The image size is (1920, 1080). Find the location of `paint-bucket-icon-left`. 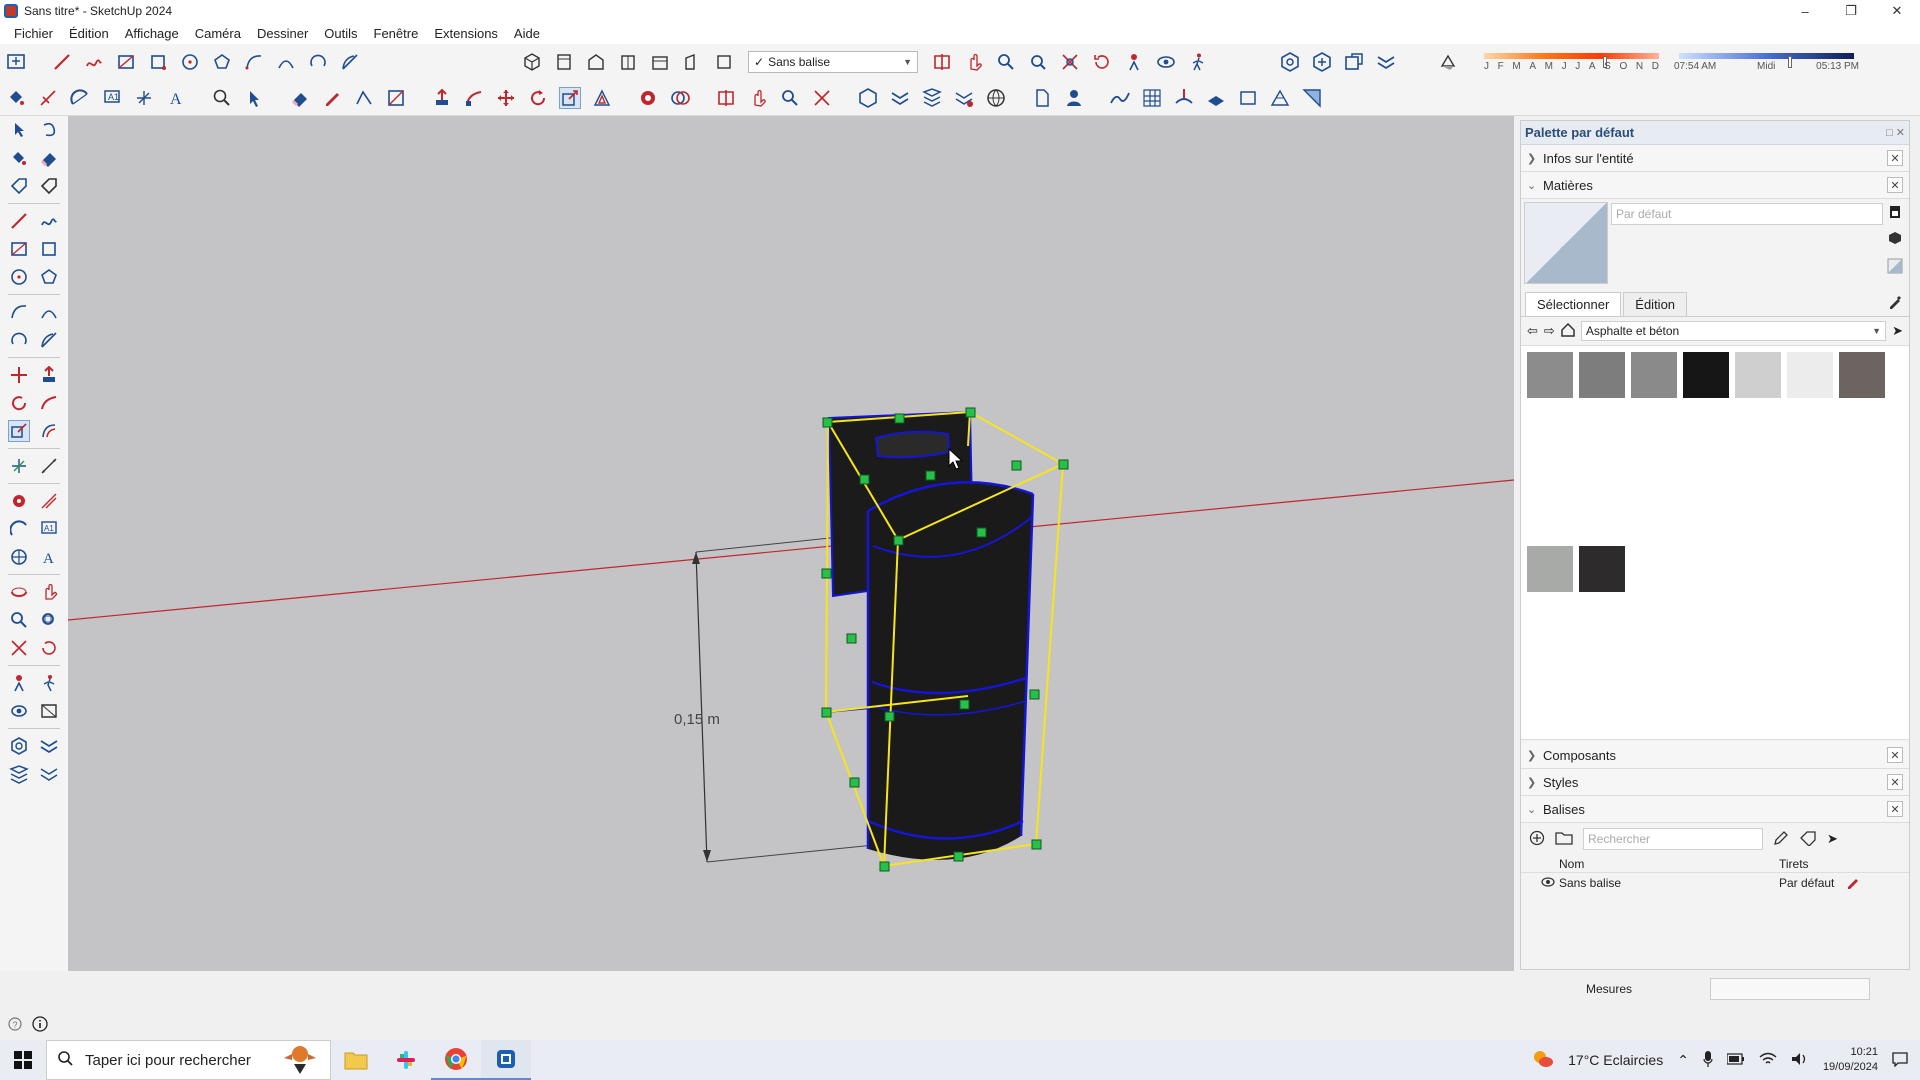

paint-bucket-icon-left is located at coordinates (19, 158).